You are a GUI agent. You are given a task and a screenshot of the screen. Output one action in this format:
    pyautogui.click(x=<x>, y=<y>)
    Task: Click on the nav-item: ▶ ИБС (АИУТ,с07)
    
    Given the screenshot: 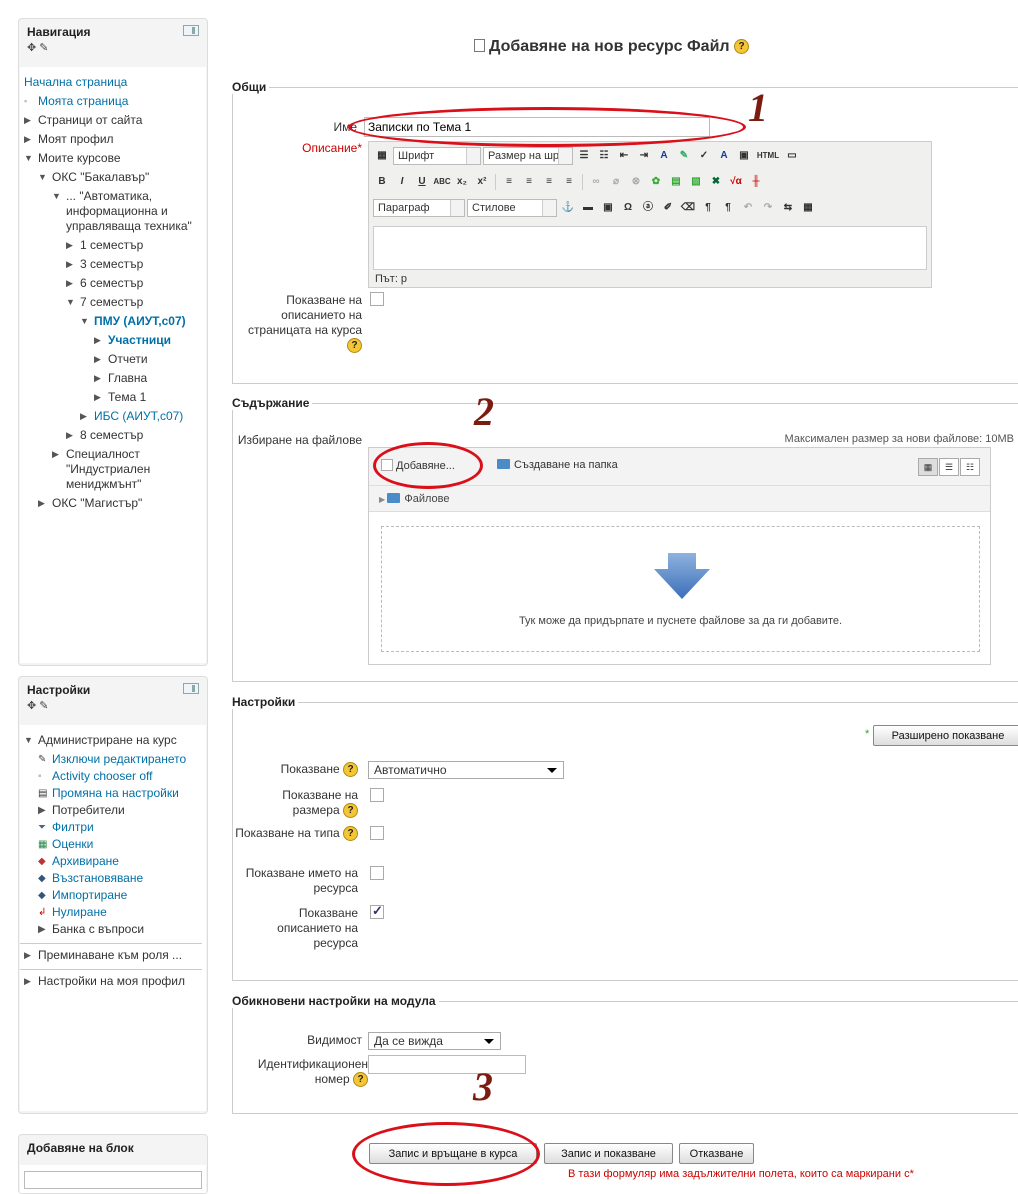 What is the action you would take?
    pyautogui.click(x=113, y=416)
    